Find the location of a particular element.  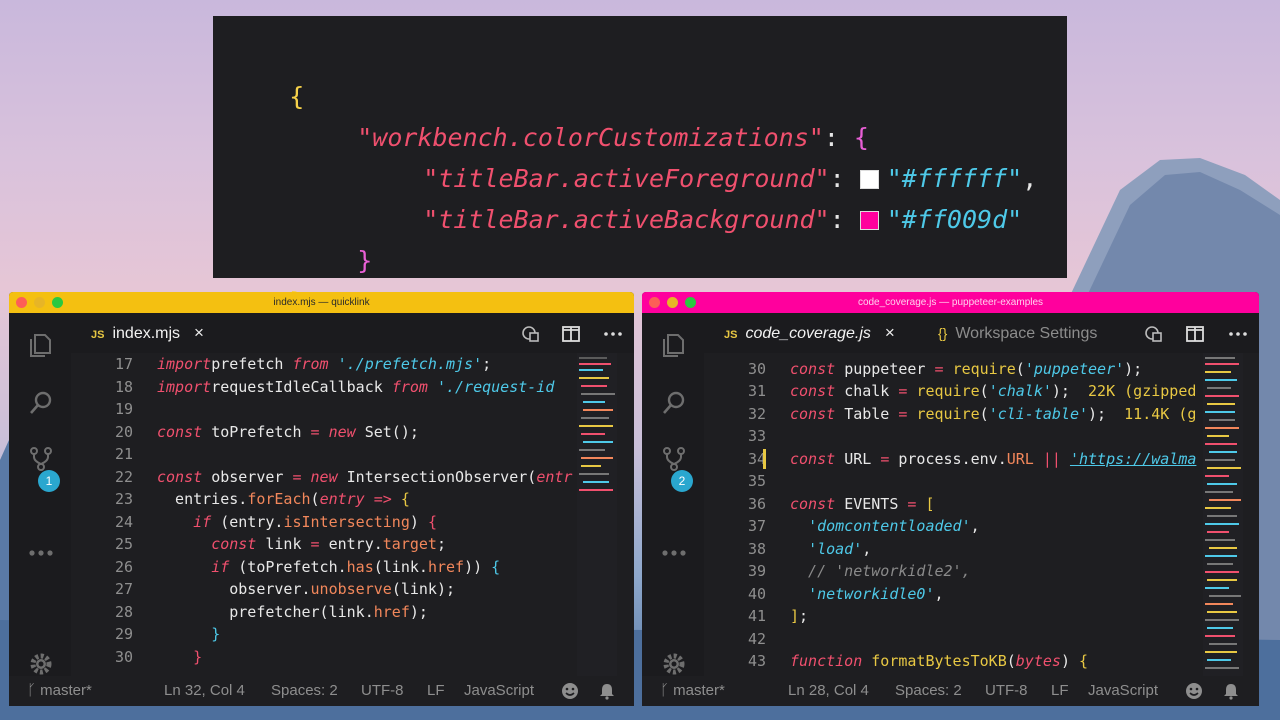

tab-label: index.mjs is located at coordinates (146, 333).